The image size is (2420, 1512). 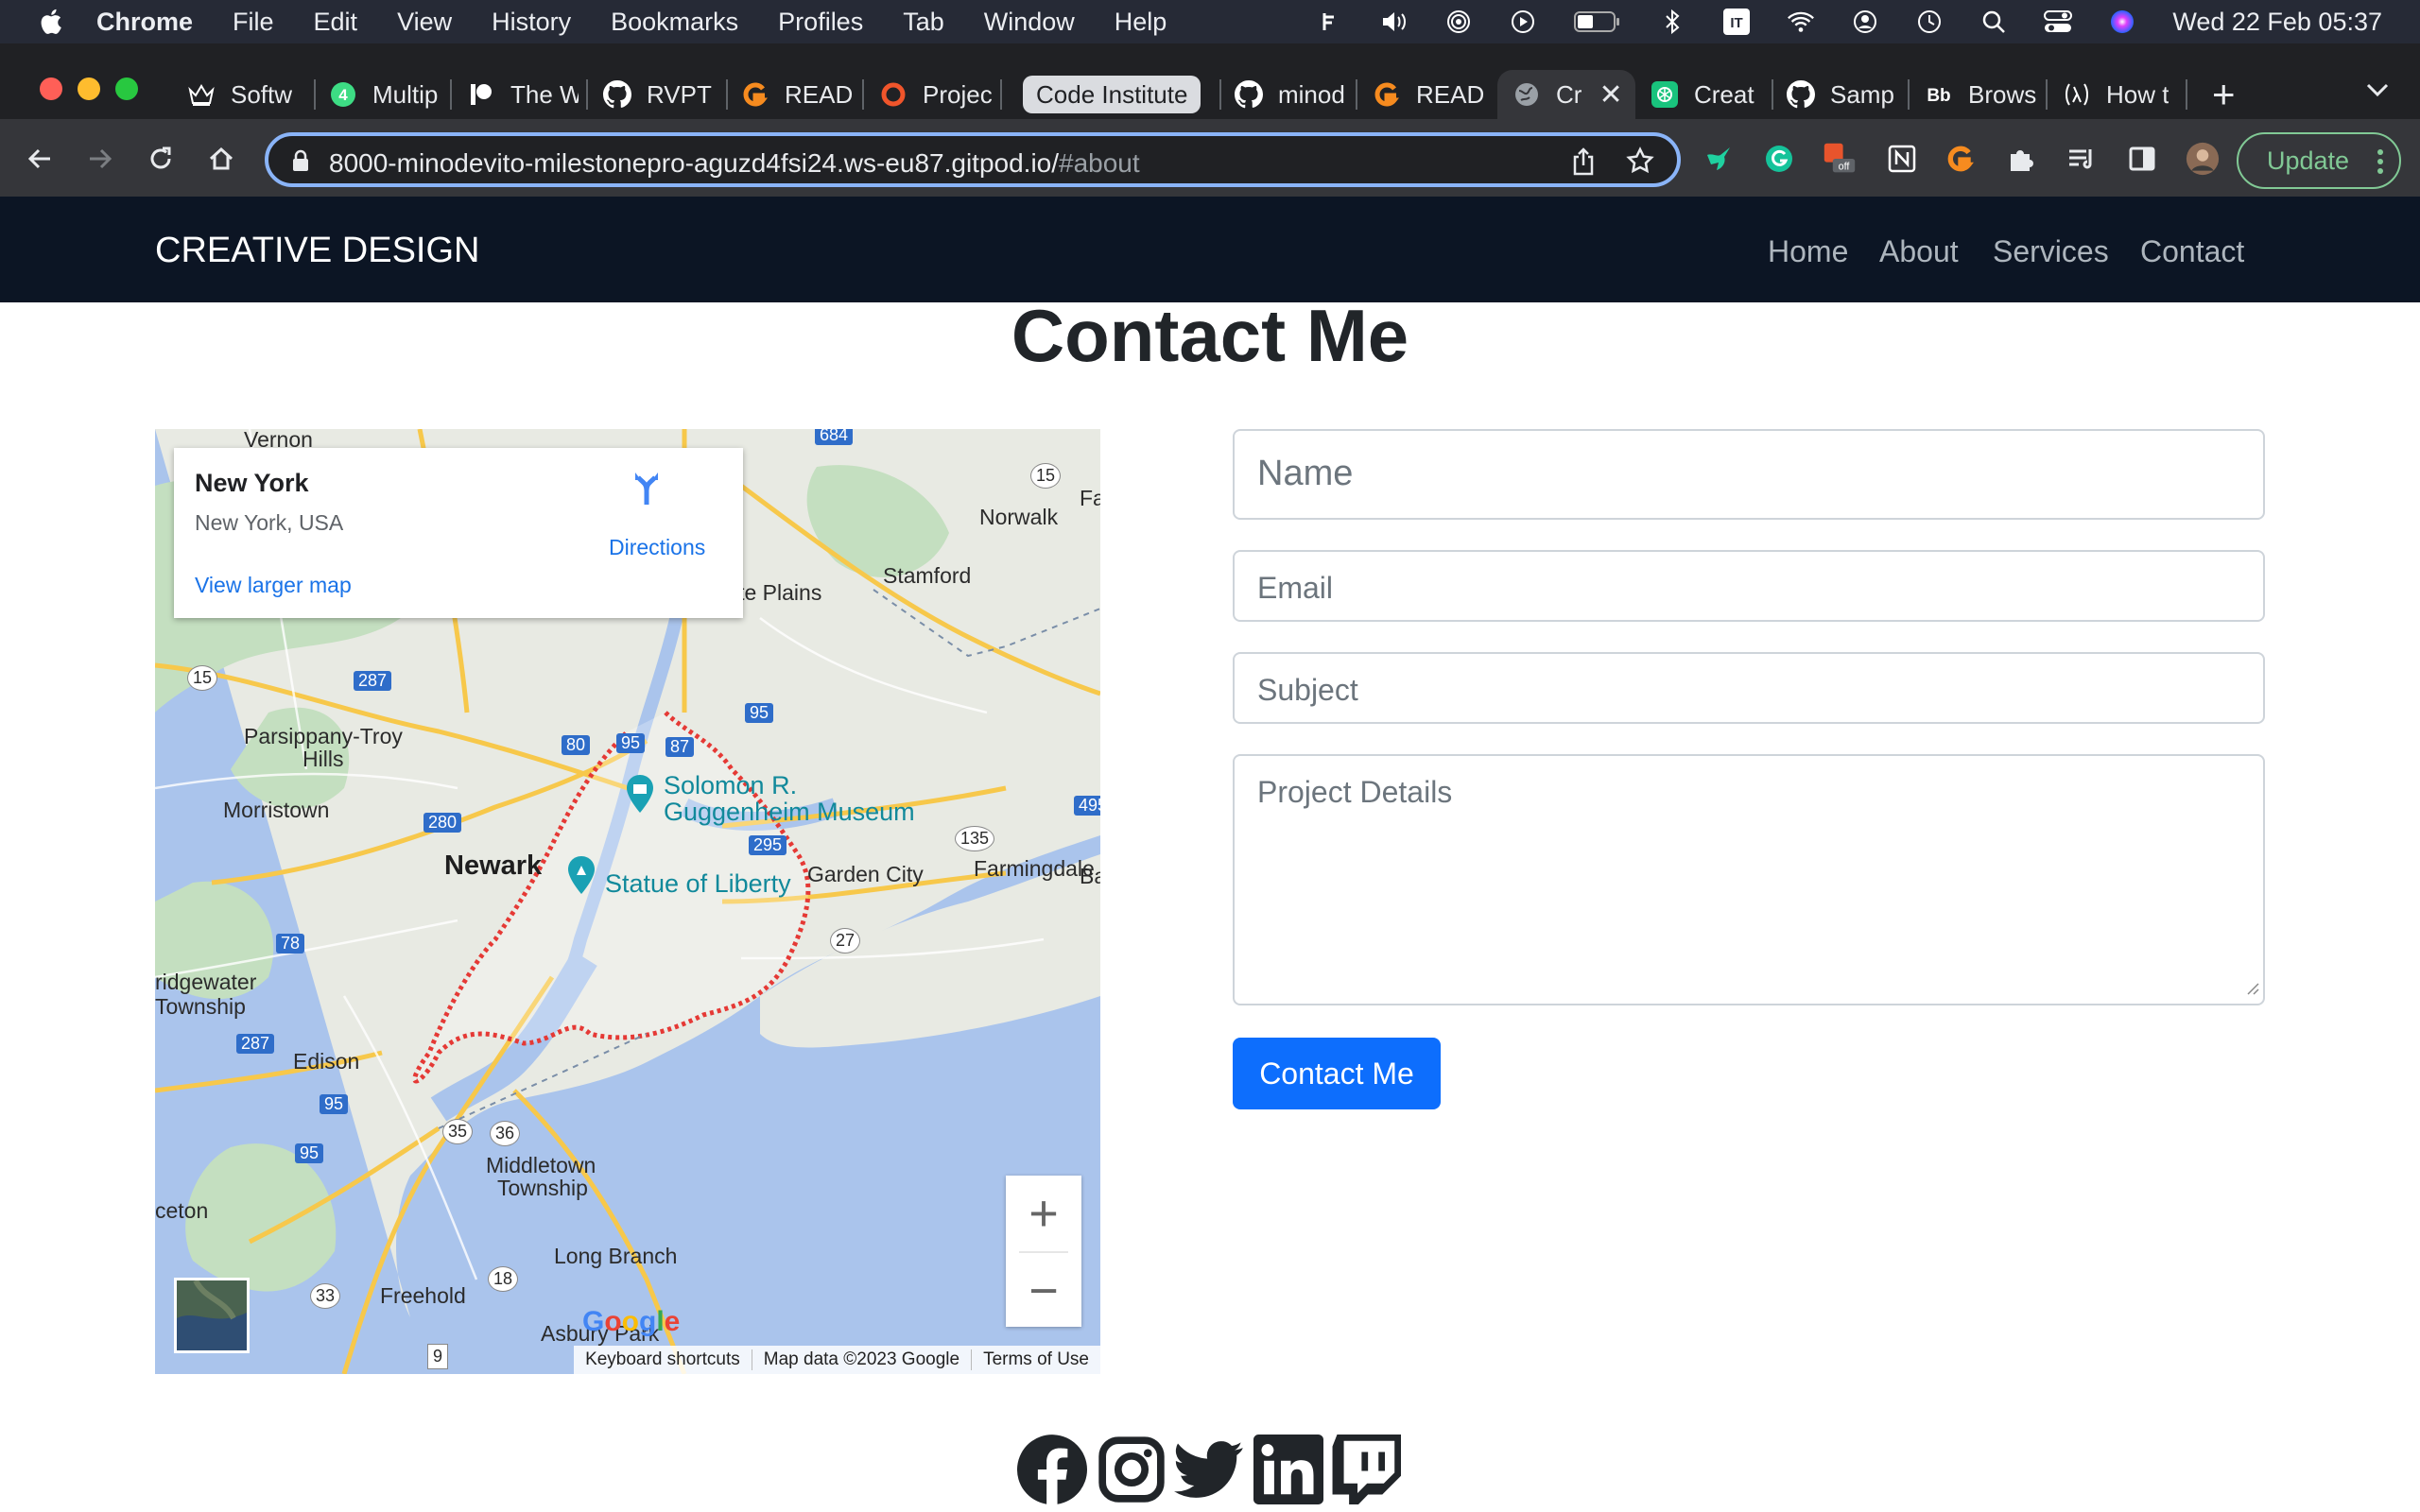 I want to click on tab-projec: Projec, so click(x=936, y=94).